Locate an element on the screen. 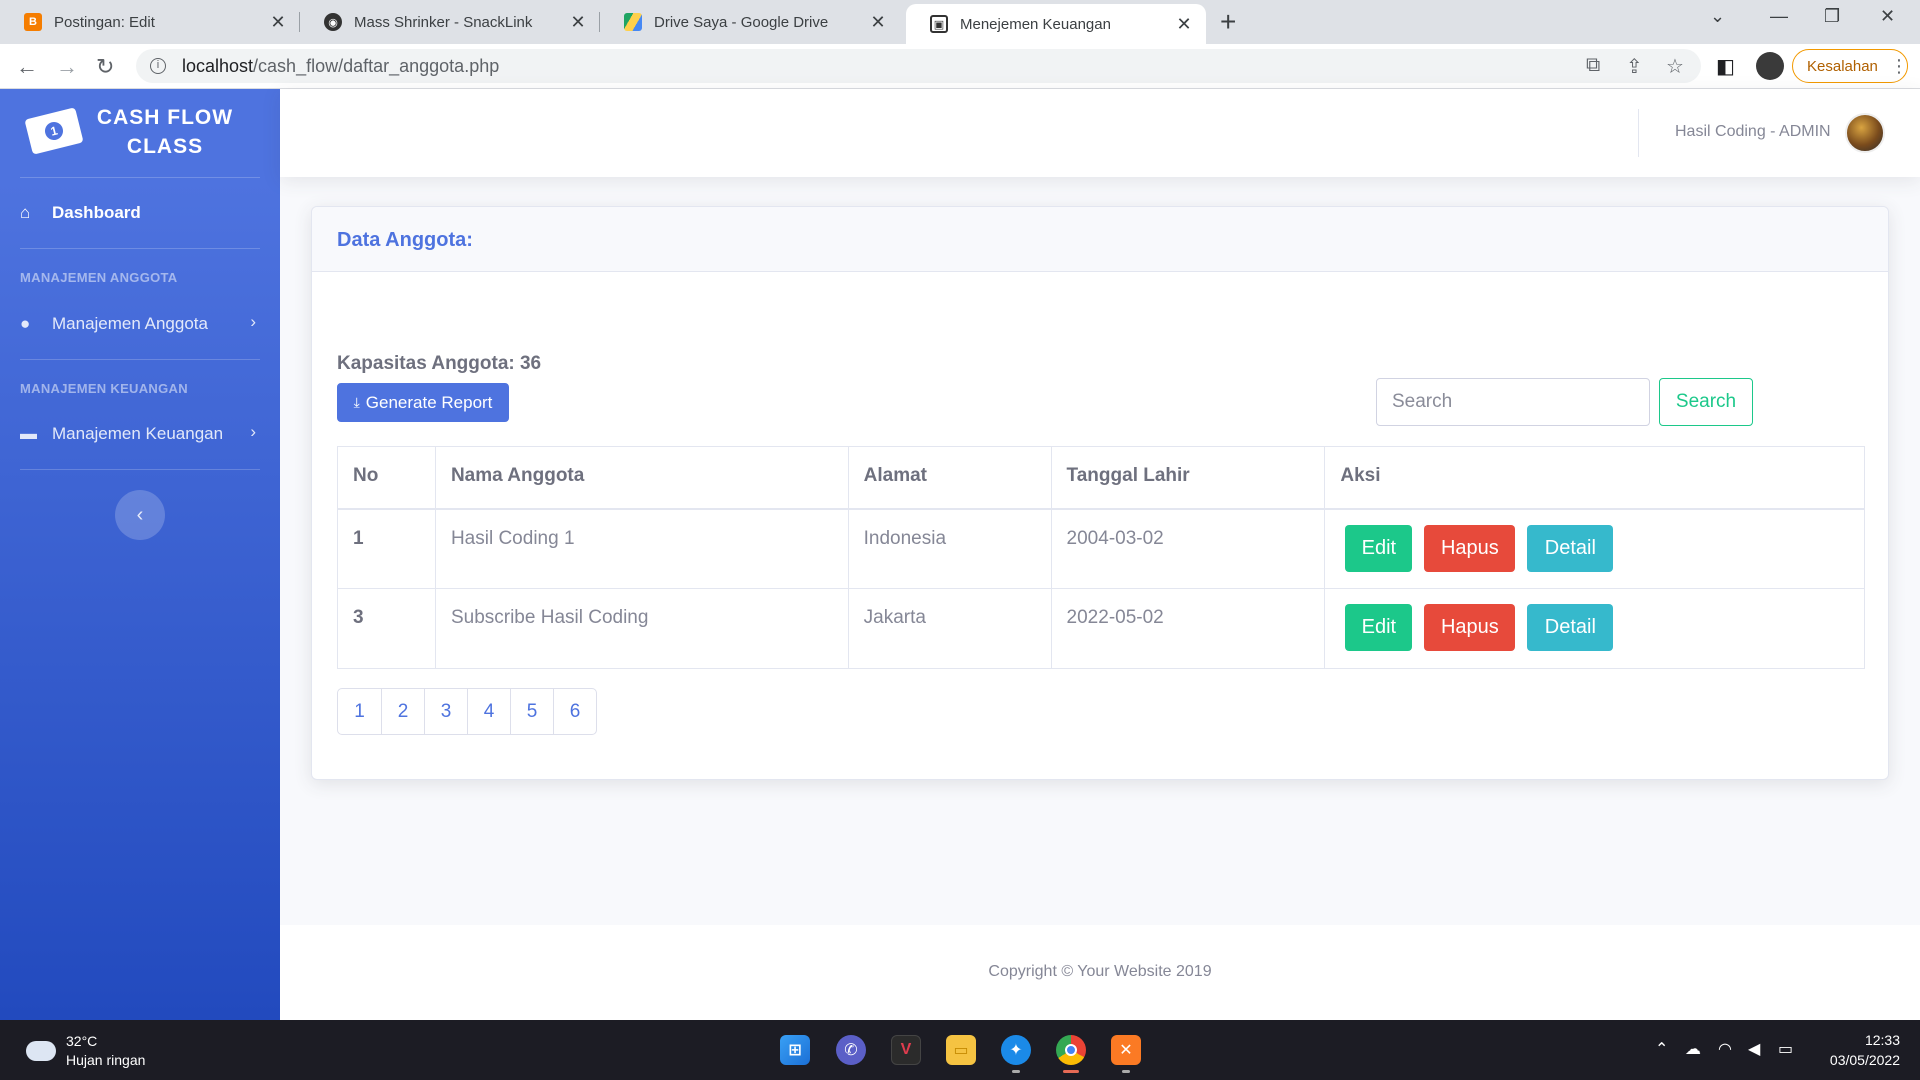 Image resolution: width=1920 pixels, height=1080 pixels. cloud-rain-icon is located at coordinates (41, 1051).